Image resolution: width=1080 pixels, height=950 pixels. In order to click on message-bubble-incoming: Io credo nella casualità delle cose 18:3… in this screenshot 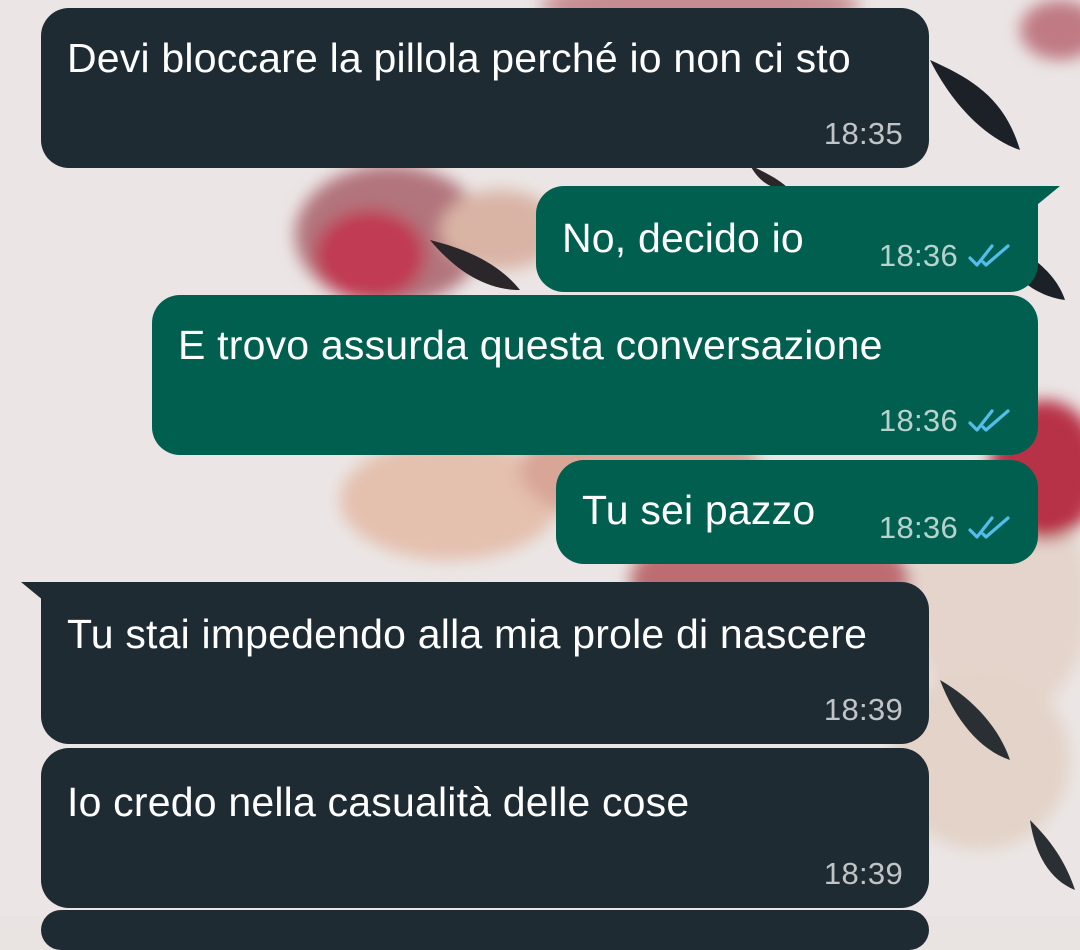, I will do `click(485, 828)`.